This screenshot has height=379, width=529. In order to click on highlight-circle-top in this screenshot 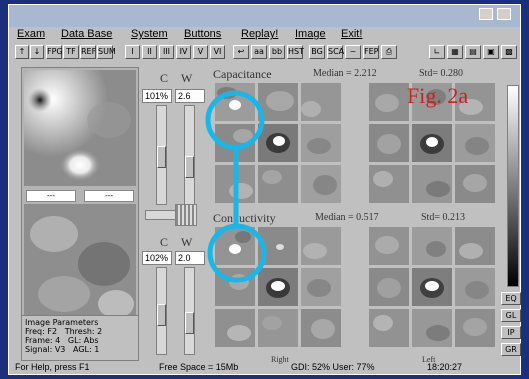, I will do `click(235, 120)`.